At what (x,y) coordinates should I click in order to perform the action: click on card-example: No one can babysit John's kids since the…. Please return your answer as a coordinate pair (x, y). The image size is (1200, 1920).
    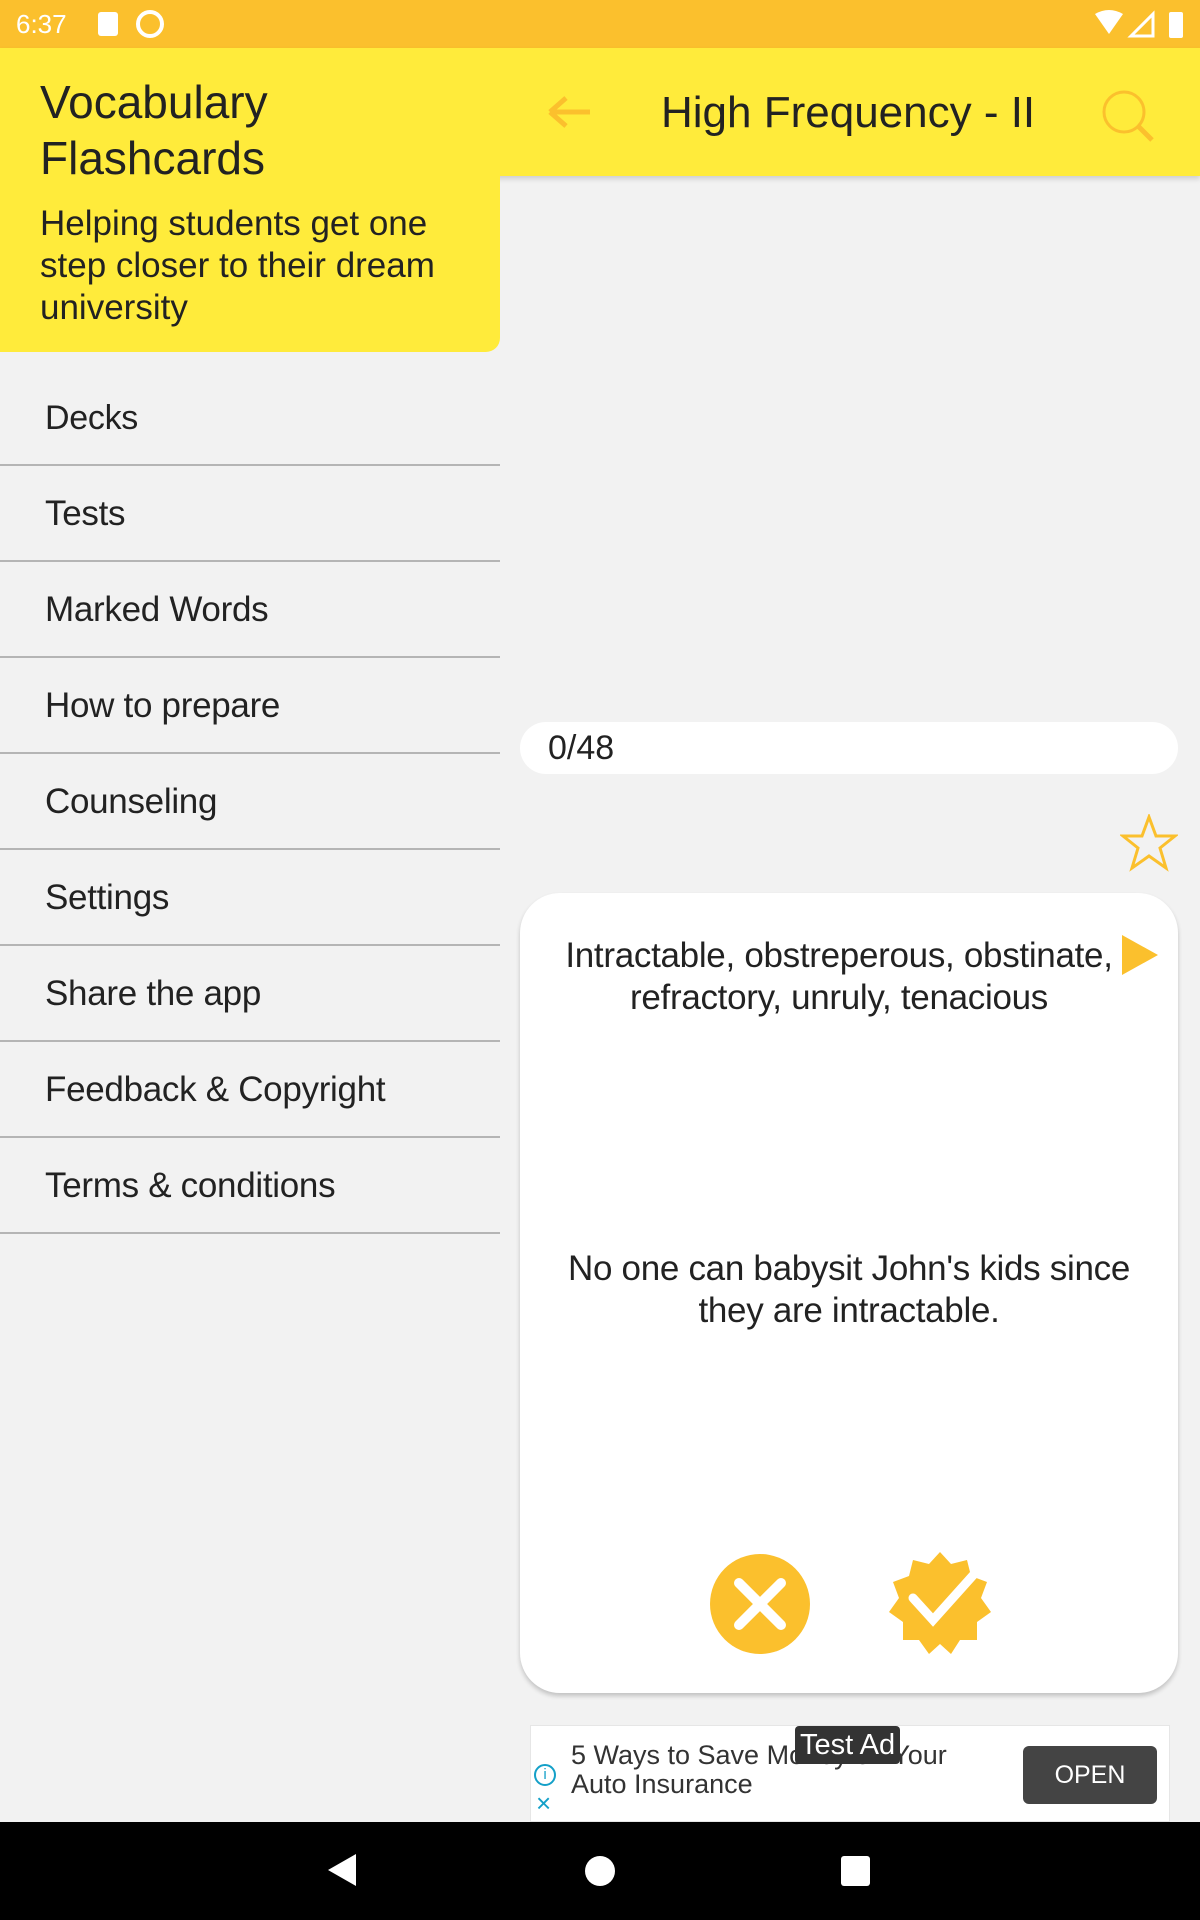
    Looking at the image, I should click on (849, 1289).